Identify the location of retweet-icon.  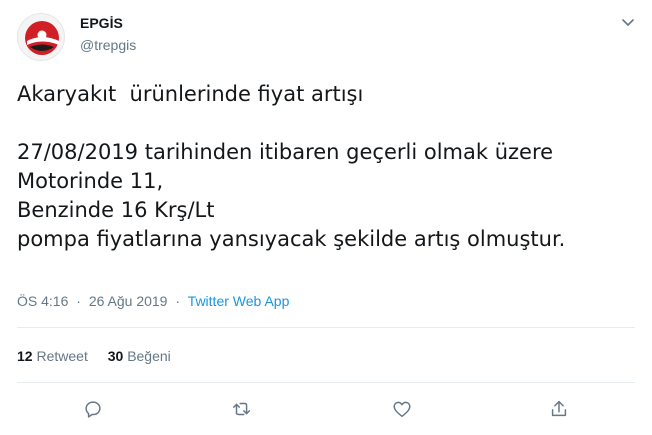
(243, 410).